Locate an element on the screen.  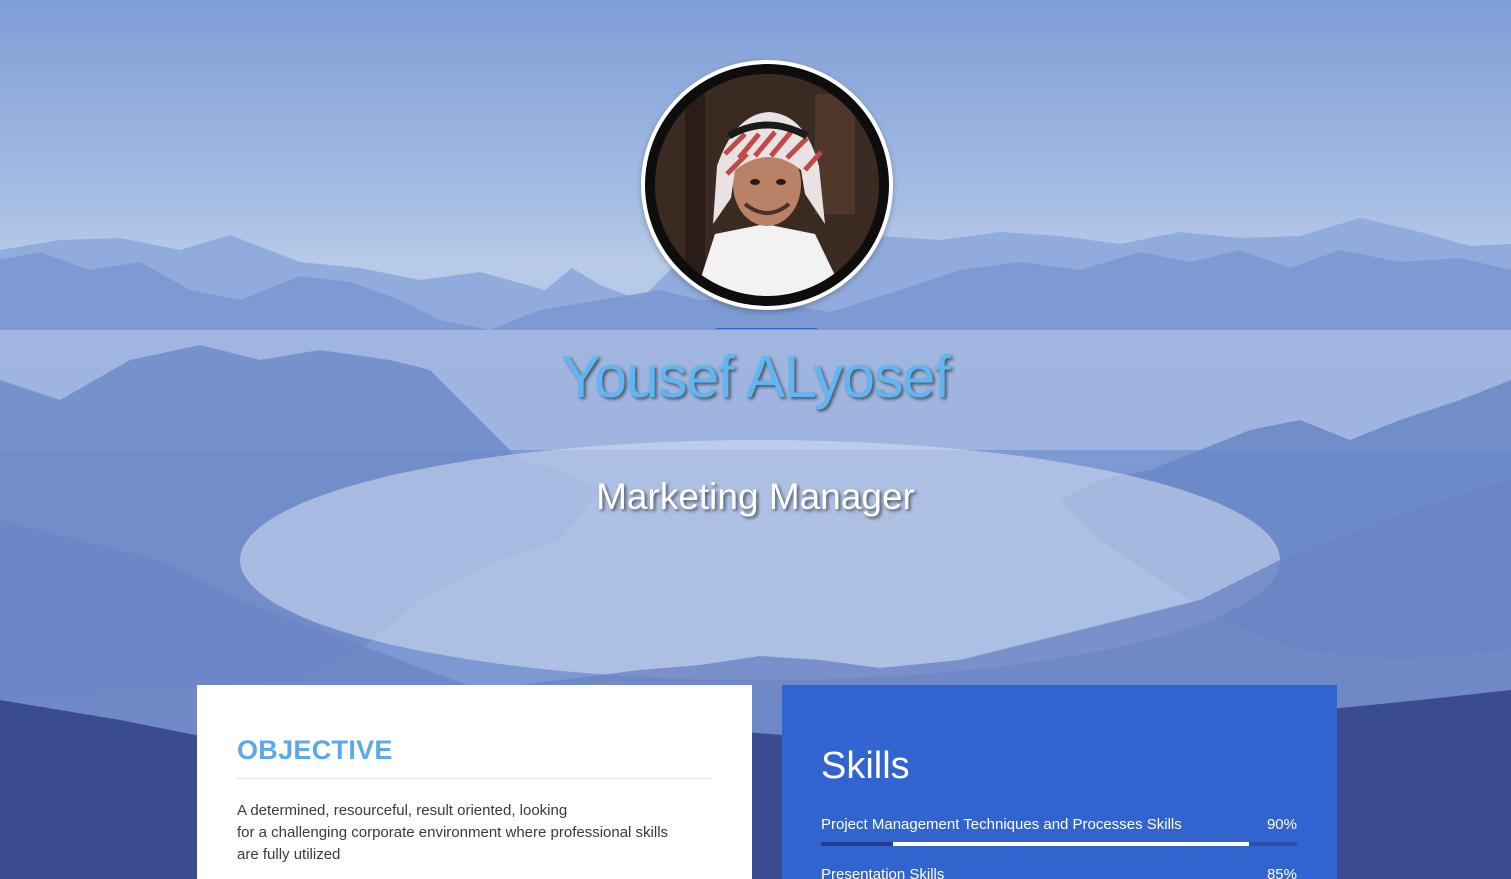
skills-heading: Skills is located at coordinates (865, 766).